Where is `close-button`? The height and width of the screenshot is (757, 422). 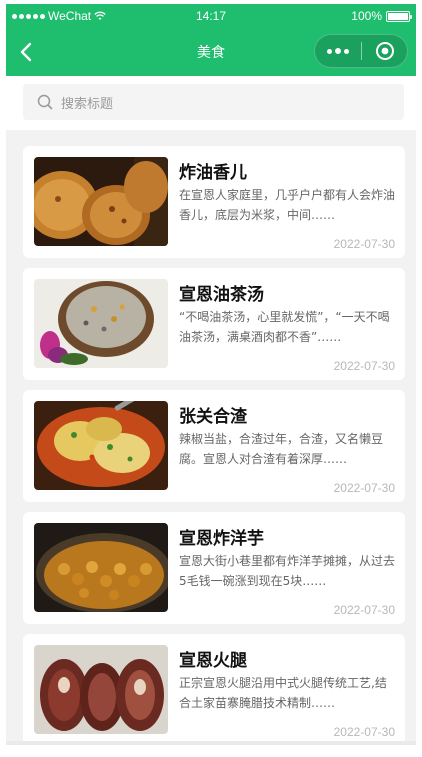 close-button is located at coordinates (384, 51).